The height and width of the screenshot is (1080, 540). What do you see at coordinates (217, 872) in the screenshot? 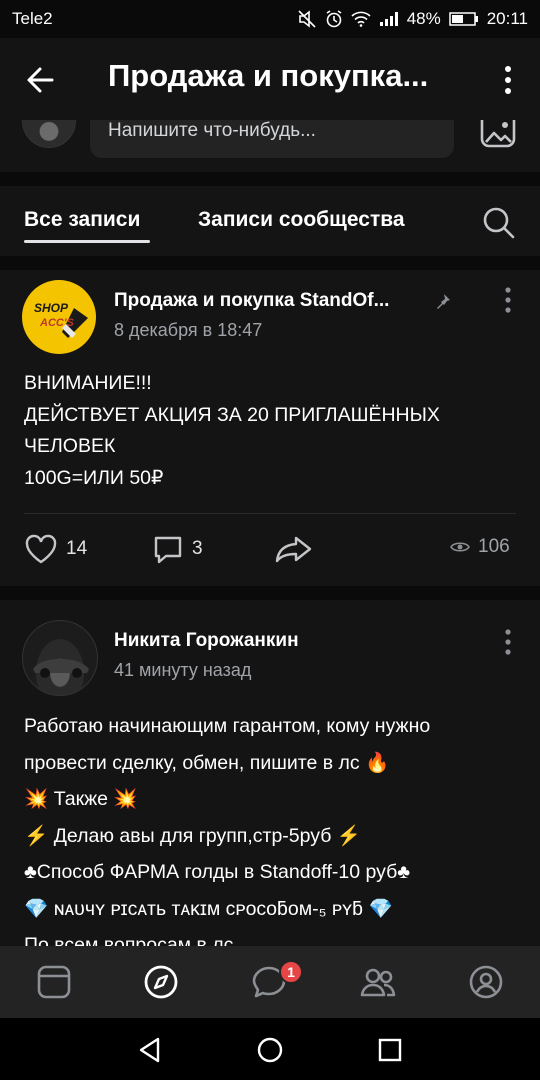
I see `post-text-line: ♣Способ ФАРМА голды в Standoff-10 руб♣` at bounding box center [217, 872].